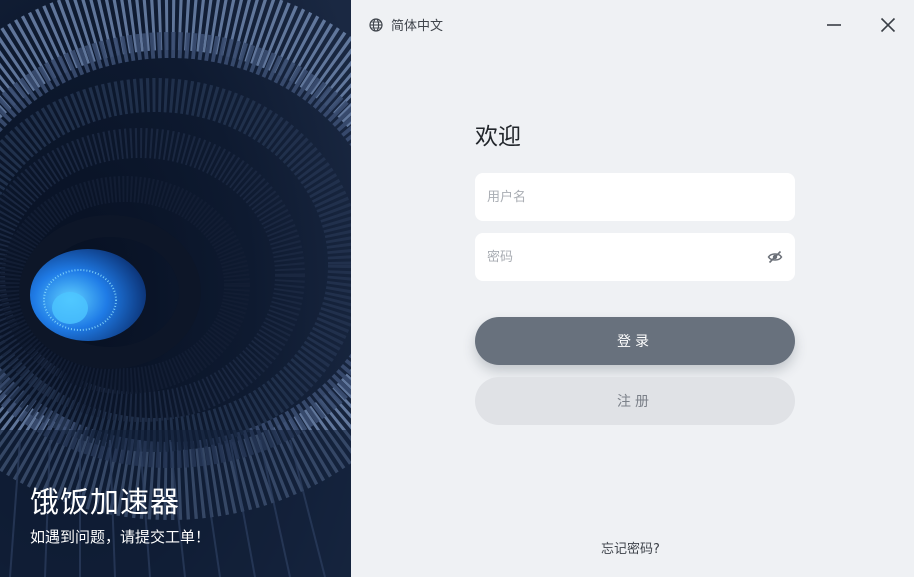 The height and width of the screenshot is (577, 914). Describe the element at coordinates (417, 26) in the screenshot. I see `language-label: 简体中文` at that location.